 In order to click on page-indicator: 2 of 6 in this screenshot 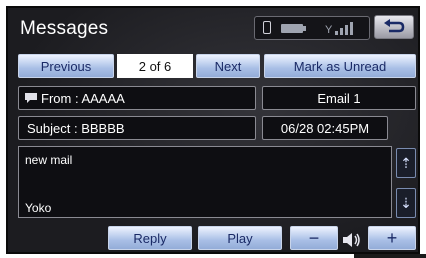, I will do `click(155, 66)`.